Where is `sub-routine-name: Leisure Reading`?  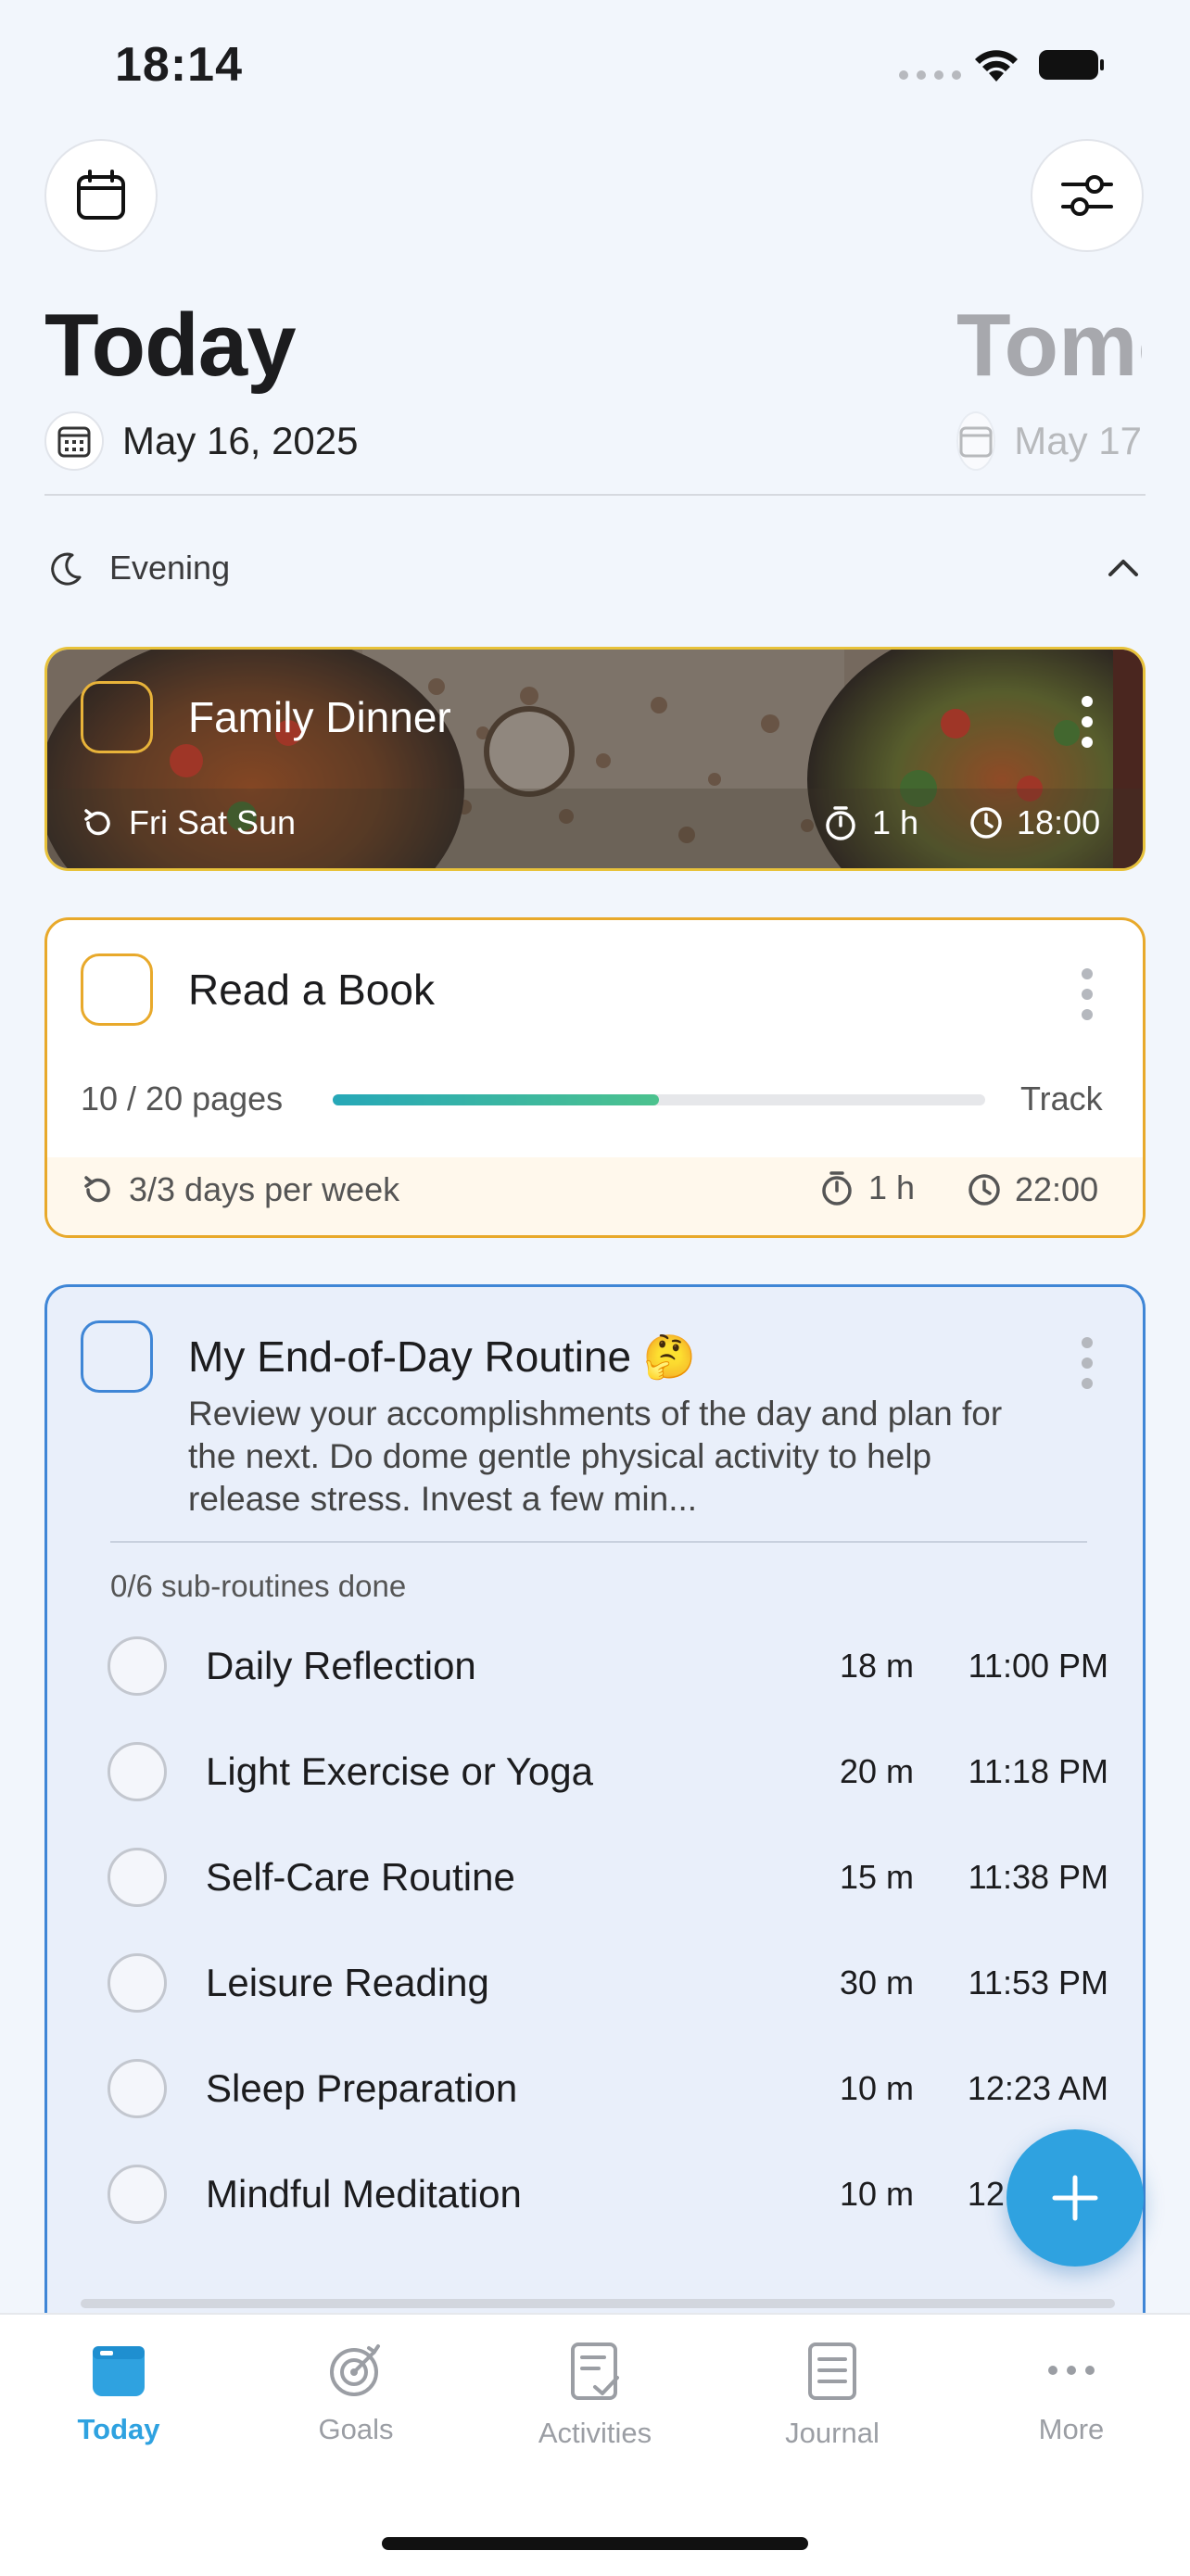
sub-routine-name: Leisure Reading is located at coordinates (347, 1982).